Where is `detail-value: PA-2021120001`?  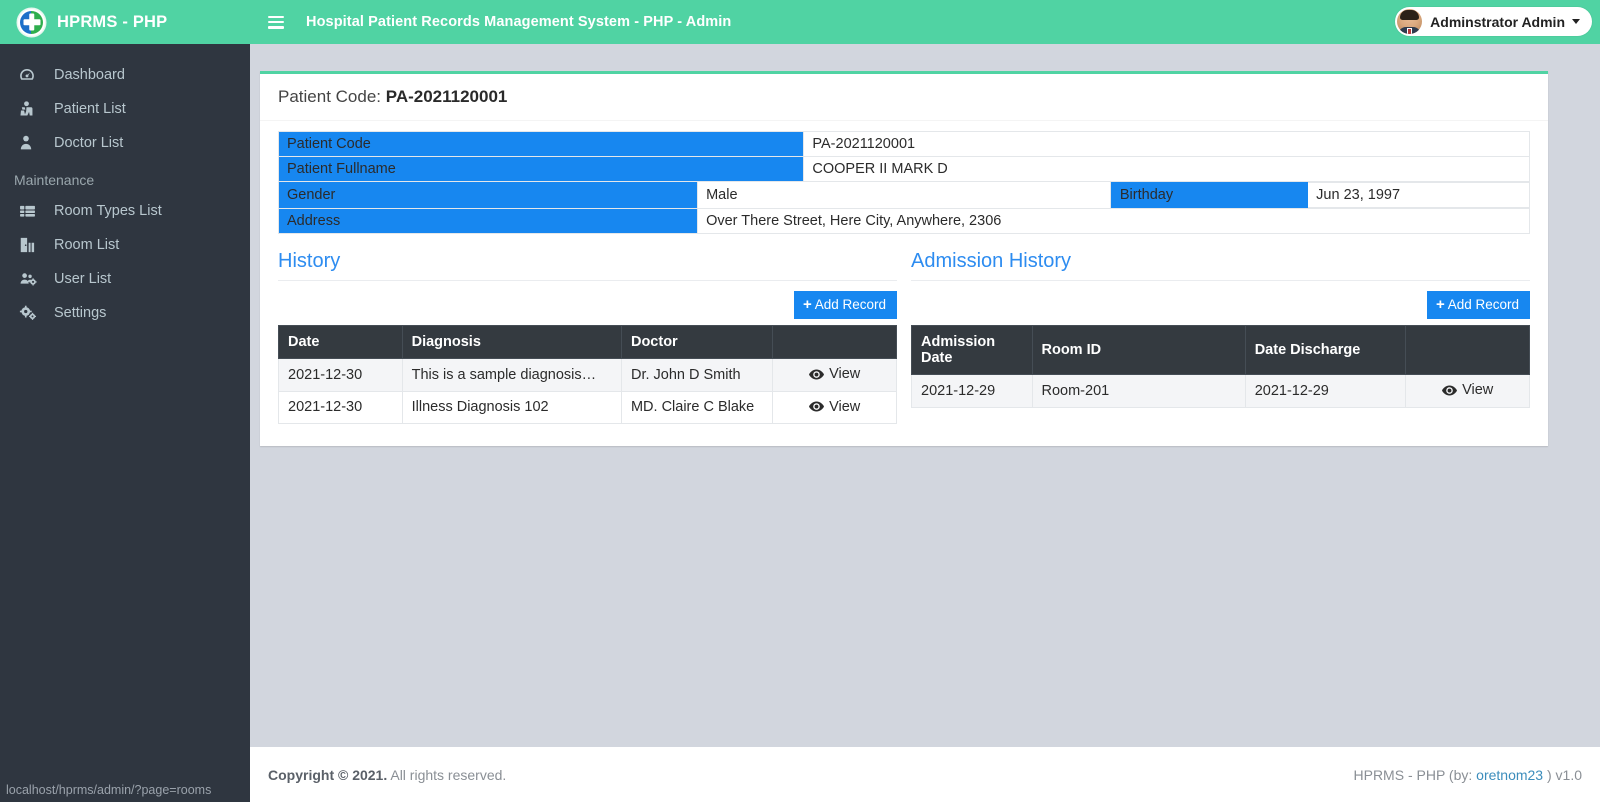
detail-value: PA-2021120001 is located at coordinates (1166, 144).